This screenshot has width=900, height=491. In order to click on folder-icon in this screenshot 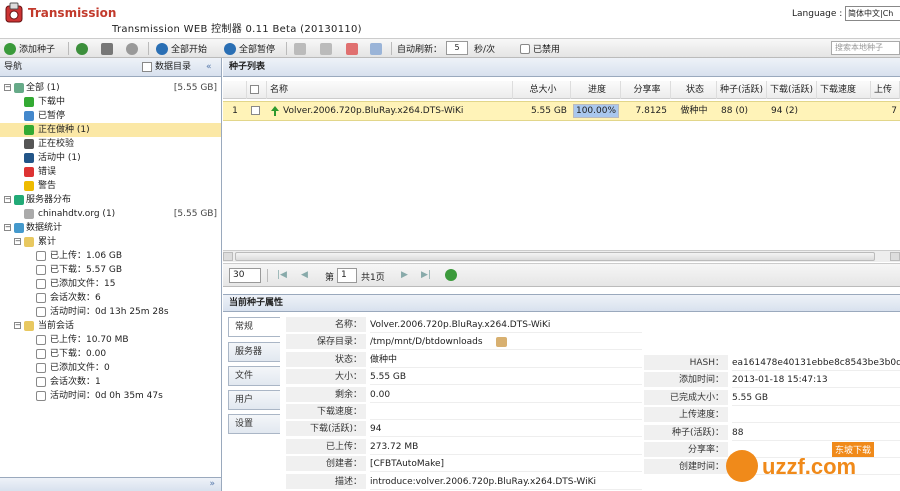, I will do `click(501, 342)`.